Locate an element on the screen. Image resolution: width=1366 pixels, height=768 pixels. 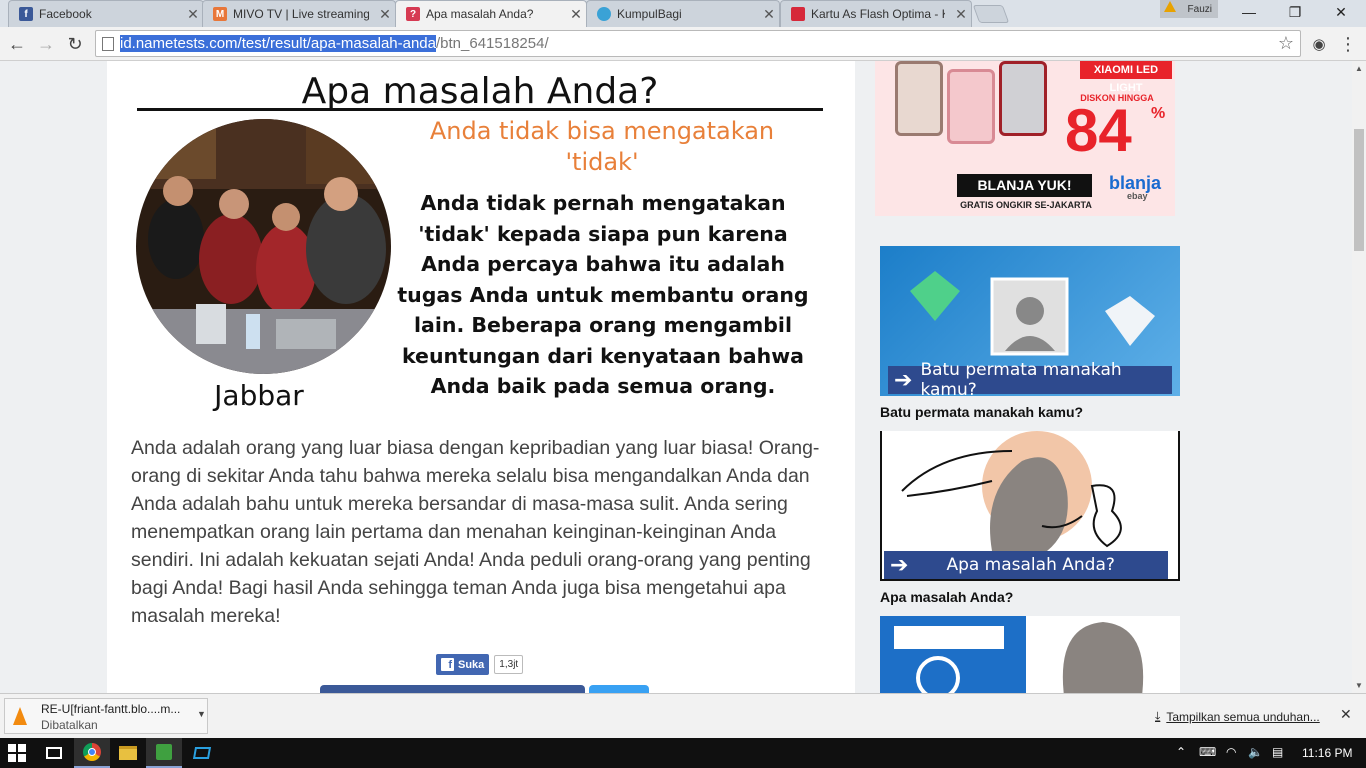
new-tab-button is located at coordinates (991, 14).